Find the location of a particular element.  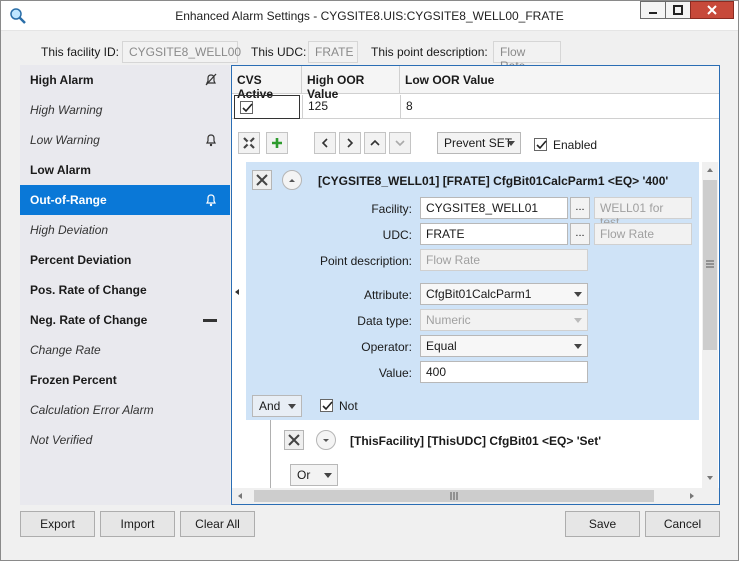

move-down-button is located at coordinates (400, 143).